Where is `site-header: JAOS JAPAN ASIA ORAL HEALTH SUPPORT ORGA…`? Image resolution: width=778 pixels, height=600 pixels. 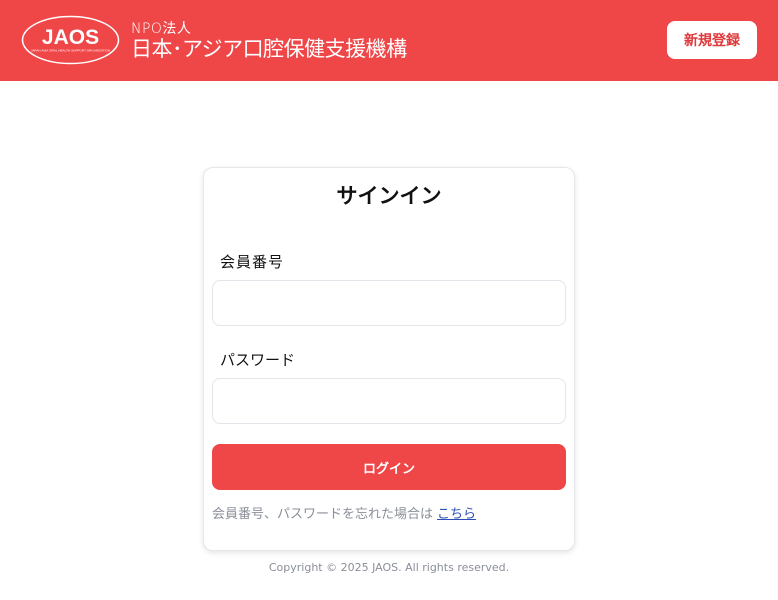 site-header: JAOS JAPAN ASIA ORAL HEALTH SUPPORT ORGA… is located at coordinates (389, 40).